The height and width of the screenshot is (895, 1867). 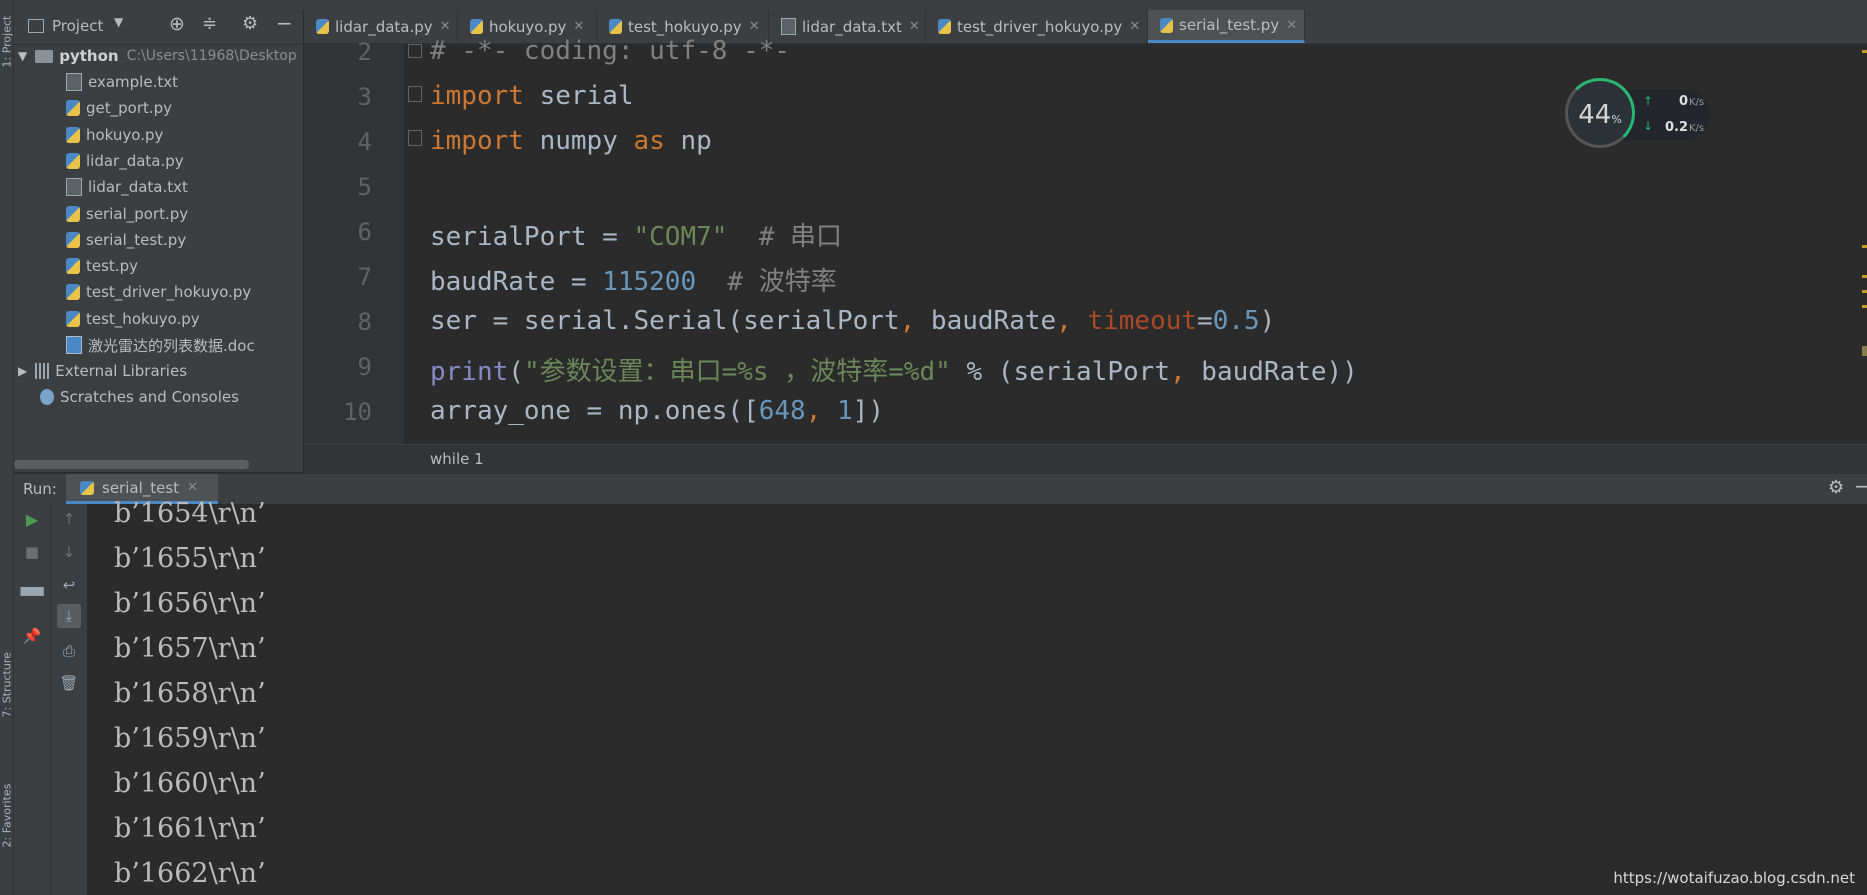 I want to click on tree-external-libraries: ▶ External Libraries, so click(x=102, y=371).